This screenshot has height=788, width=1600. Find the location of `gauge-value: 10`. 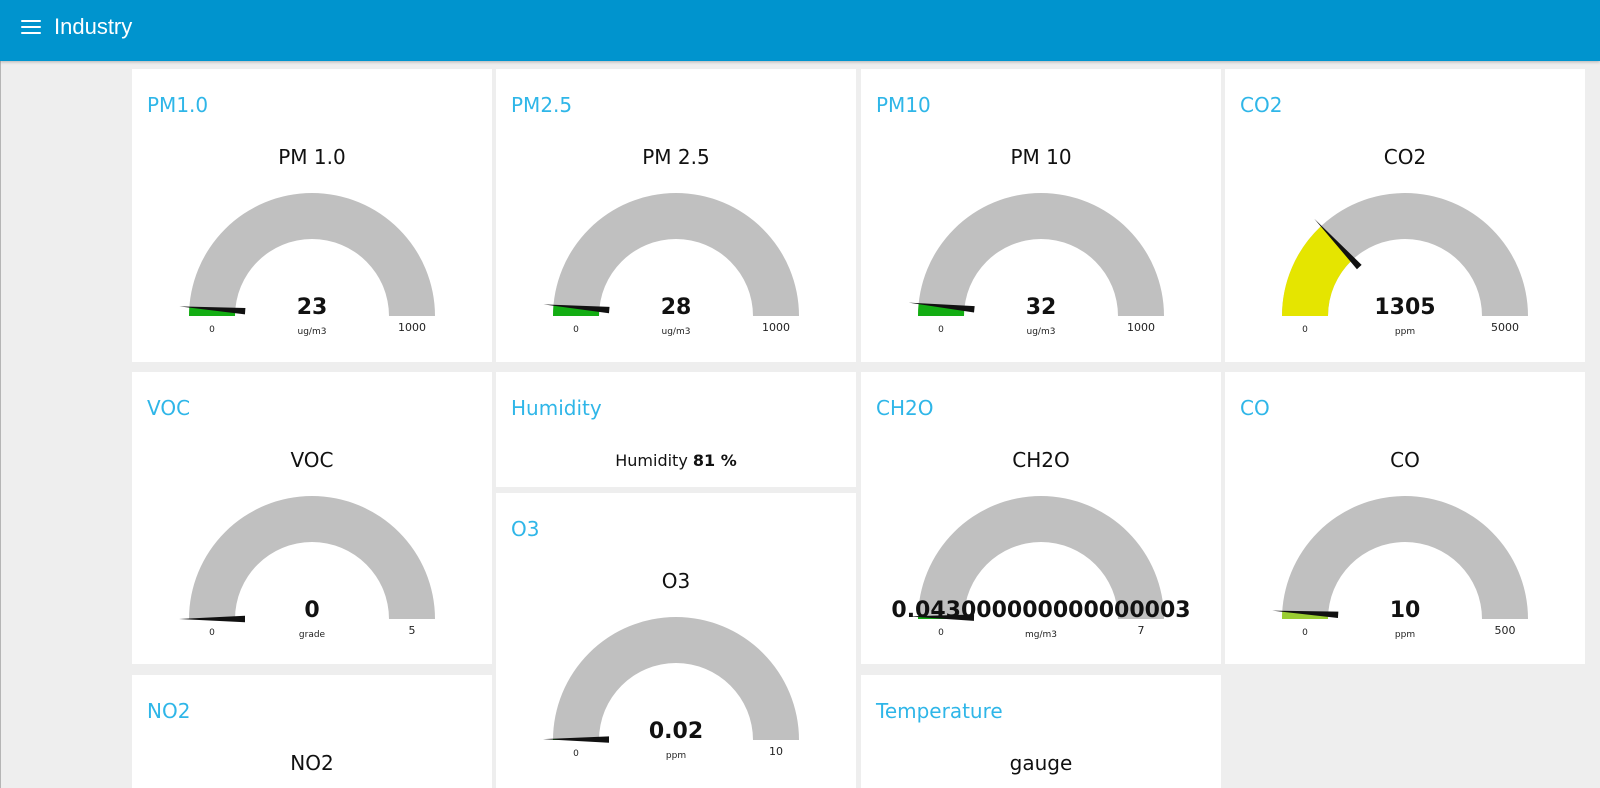

gauge-value: 10 is located at coordinates (1405, 610).